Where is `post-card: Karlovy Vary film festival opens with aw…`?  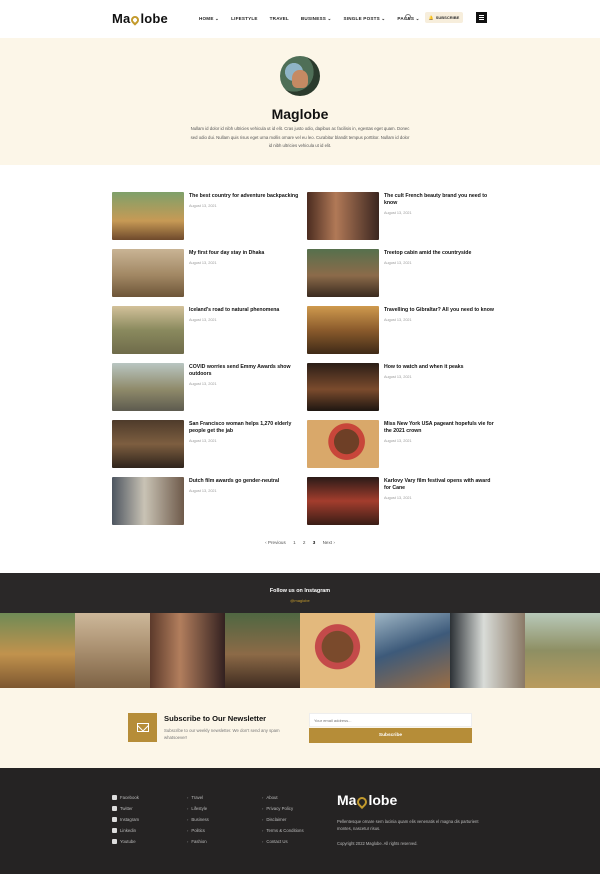 post-card: Karlovy Vary film festival opens with aw… is located at coordinates (401, 501).